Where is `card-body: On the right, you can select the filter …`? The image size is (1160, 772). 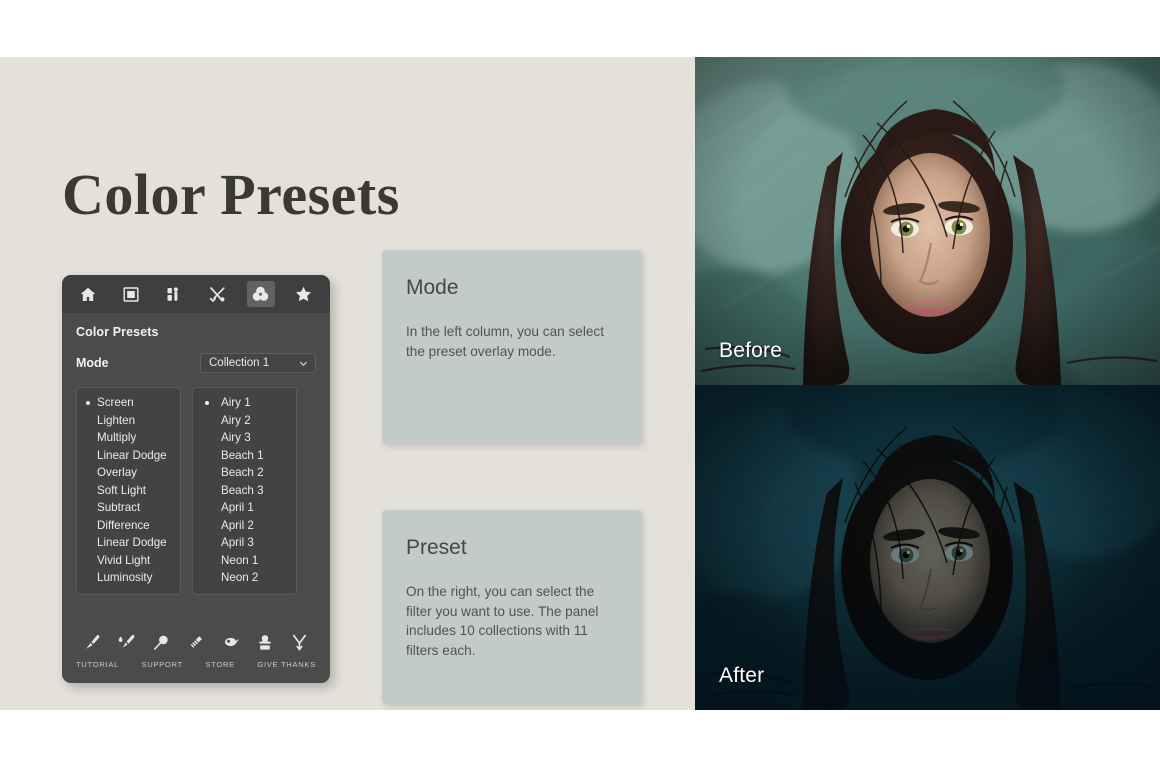 card-body: On the right, you can select the filter … is located at coordinates (502, 621).